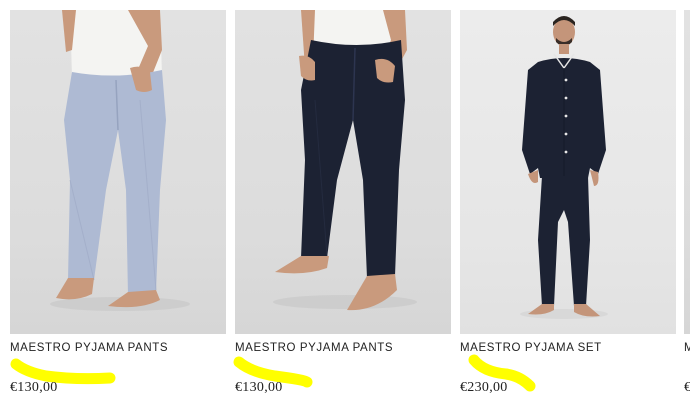  I want to click on product-image, so click(687, 172).